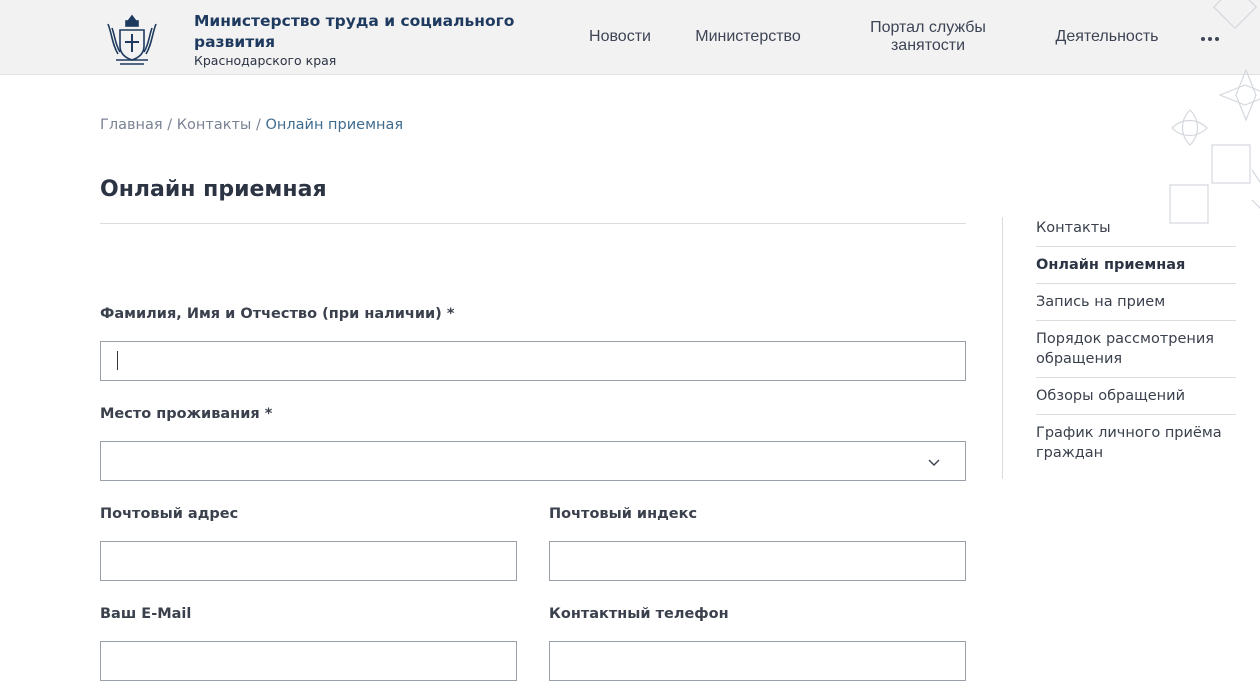  I want to click on coat-of-arms-icon, so click(132, 41).